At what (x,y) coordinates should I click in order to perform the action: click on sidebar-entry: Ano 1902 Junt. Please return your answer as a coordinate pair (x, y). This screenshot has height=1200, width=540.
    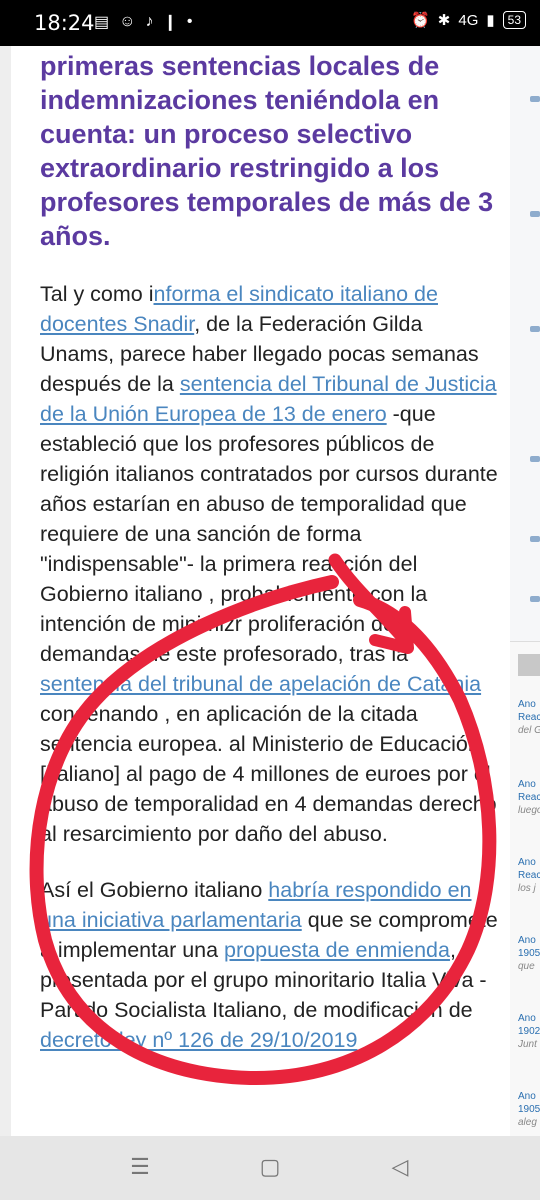
    Looking at the image, I should click on (529, 1031).